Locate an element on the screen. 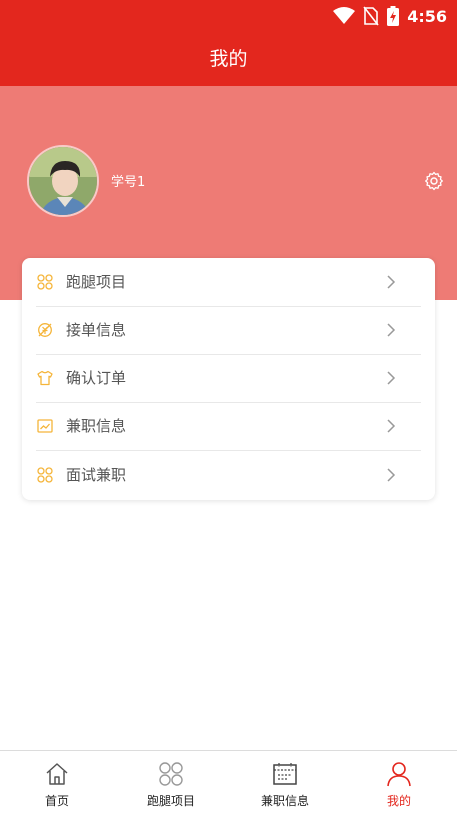  menu-item-label: 确认订单 is located at coordinates (96, 378).